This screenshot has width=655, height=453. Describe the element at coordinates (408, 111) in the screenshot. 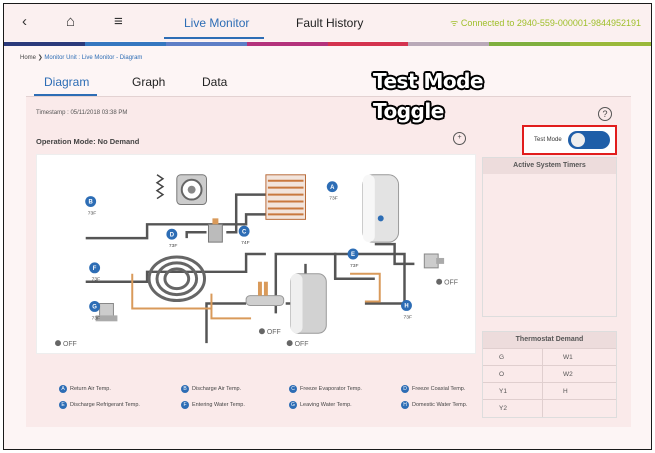

I see `annotation-toggle: Toggle` at that location.